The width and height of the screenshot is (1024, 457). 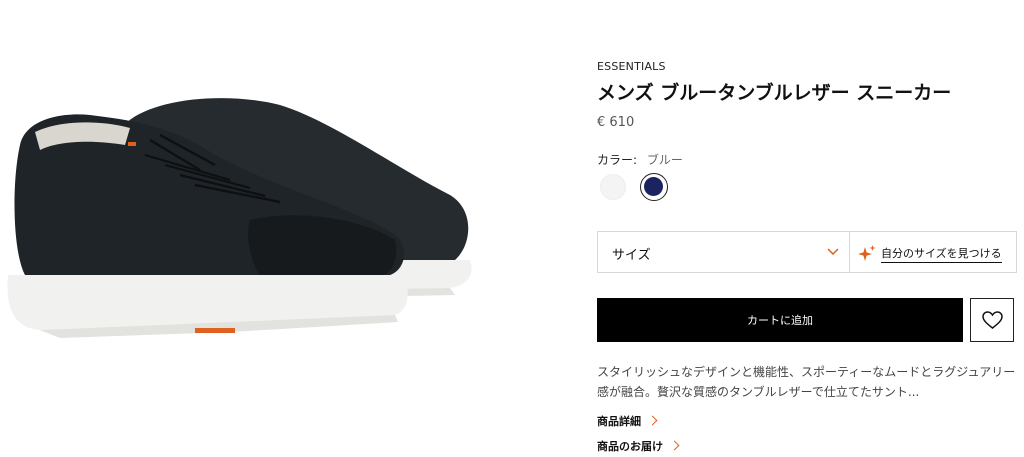 What do you see at coordinates (616, 122) in the screenshot?
I see `product-price: € 610` at bounding box center [616, 122].